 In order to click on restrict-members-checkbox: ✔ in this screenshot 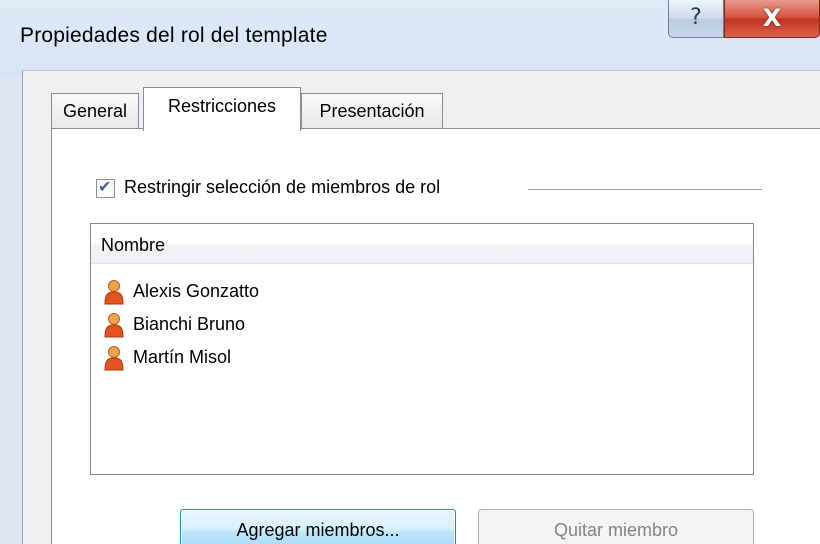, I will do `click(105, 187)`.